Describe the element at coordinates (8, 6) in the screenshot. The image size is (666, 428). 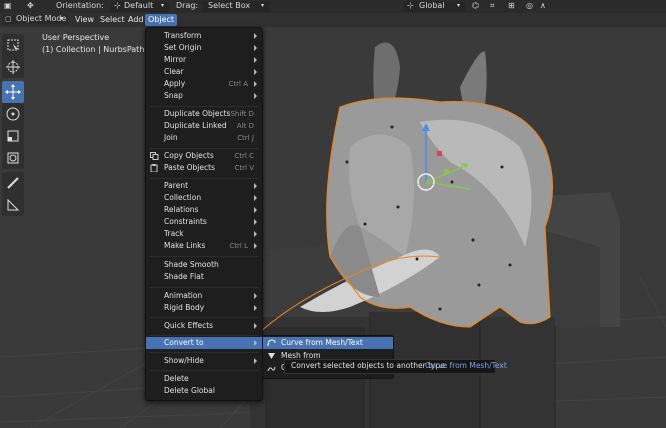
I see `select-mode-icon: ▣` at that location.